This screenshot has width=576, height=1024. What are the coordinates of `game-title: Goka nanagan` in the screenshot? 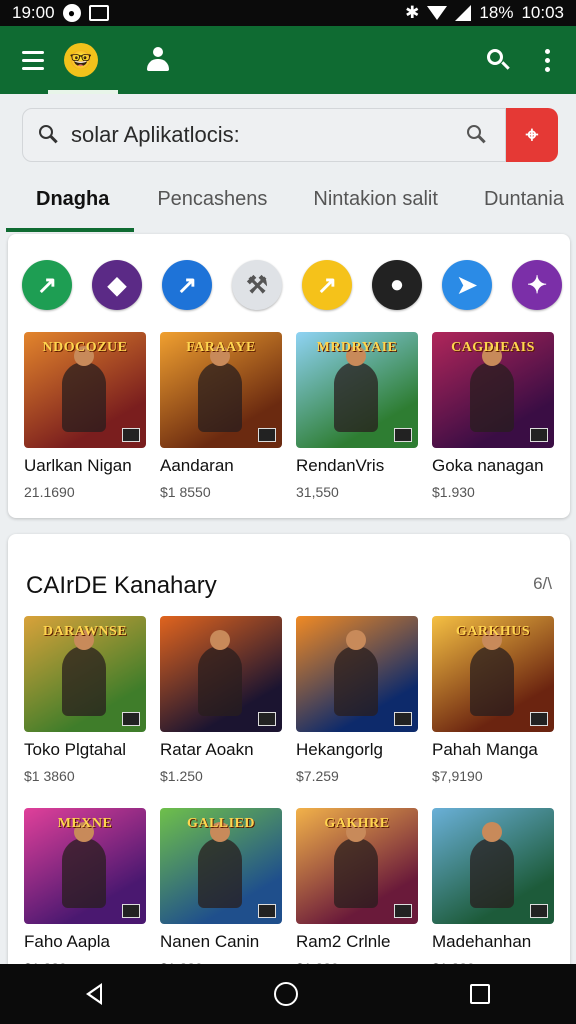 It's located at (493, 466).